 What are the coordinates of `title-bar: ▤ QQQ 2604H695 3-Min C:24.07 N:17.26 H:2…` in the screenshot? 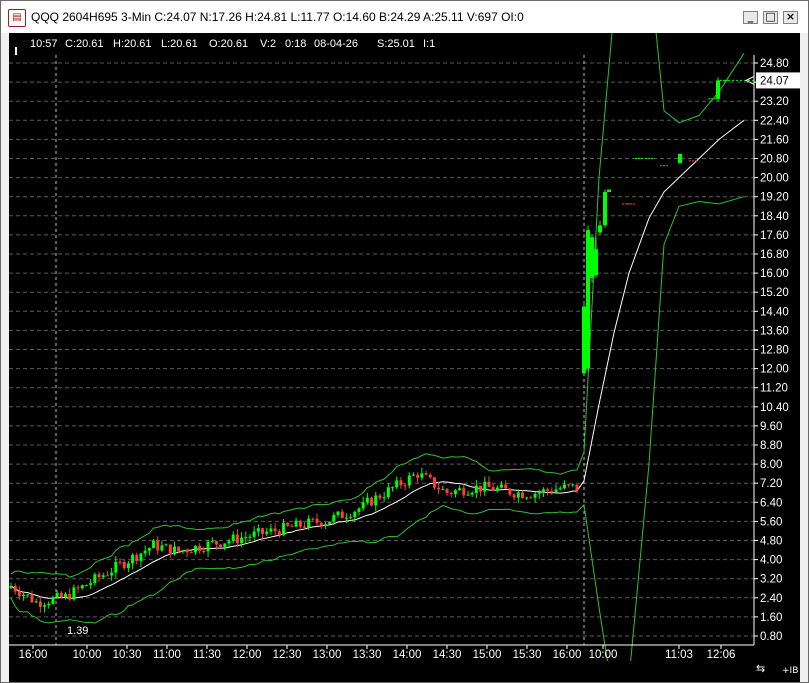 It's located at (404, 17).